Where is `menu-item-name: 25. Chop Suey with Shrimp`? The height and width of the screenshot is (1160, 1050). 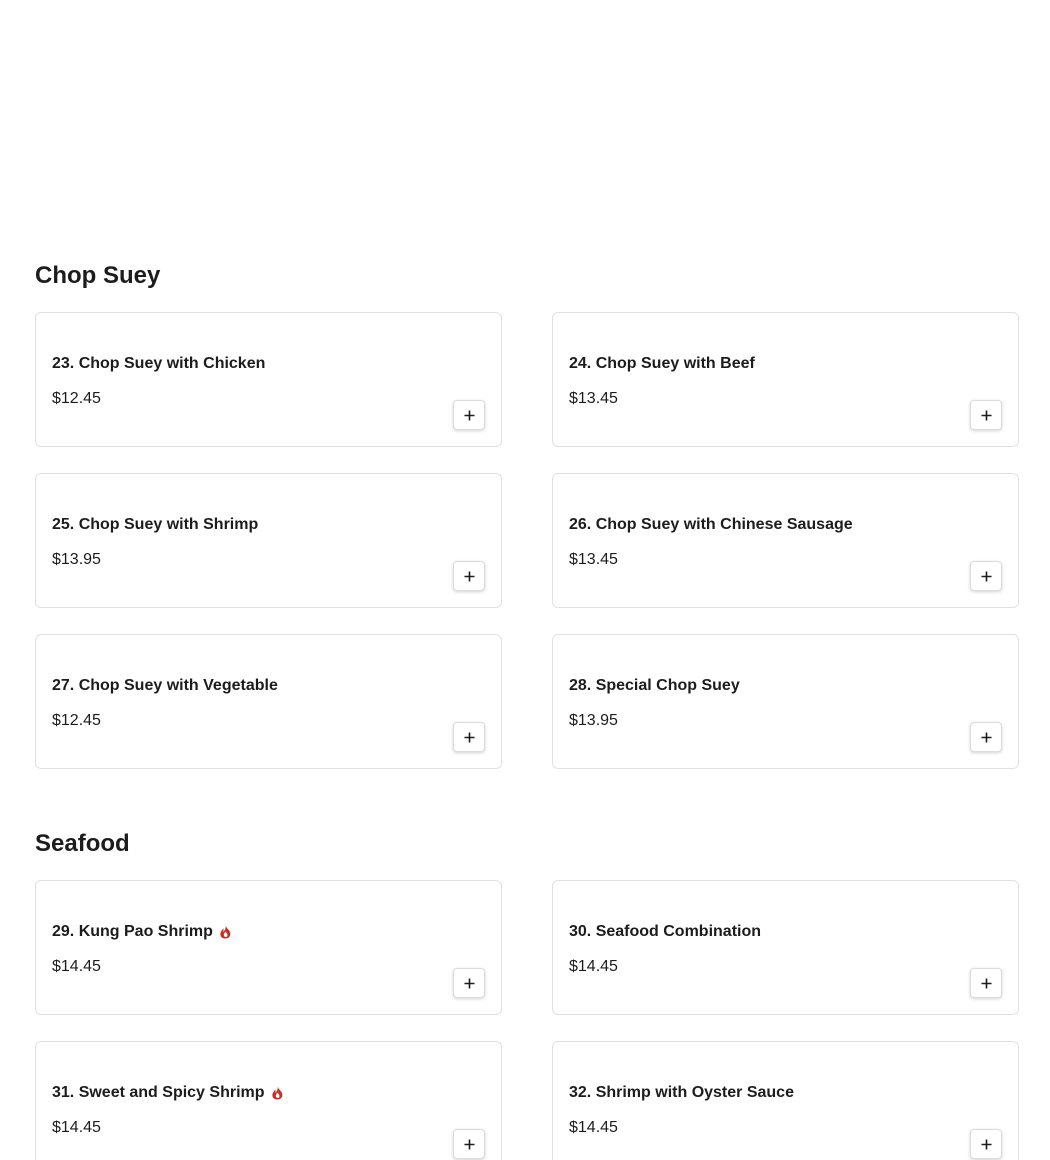
menu-item-name: 25. Chop Suey with Shrimp is located at coordinates (155, 525).